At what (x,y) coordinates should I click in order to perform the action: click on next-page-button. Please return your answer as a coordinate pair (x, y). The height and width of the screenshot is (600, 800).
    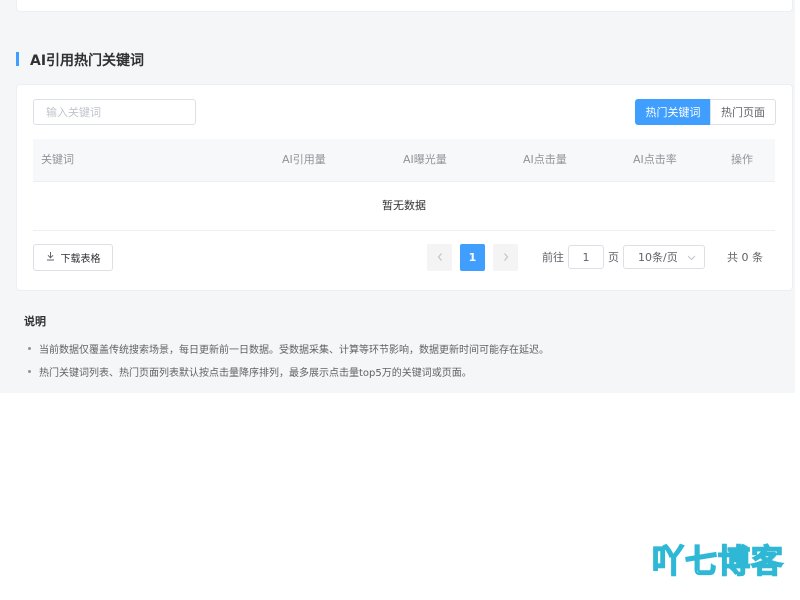
    Looking at the image, I should click on (505, 257).